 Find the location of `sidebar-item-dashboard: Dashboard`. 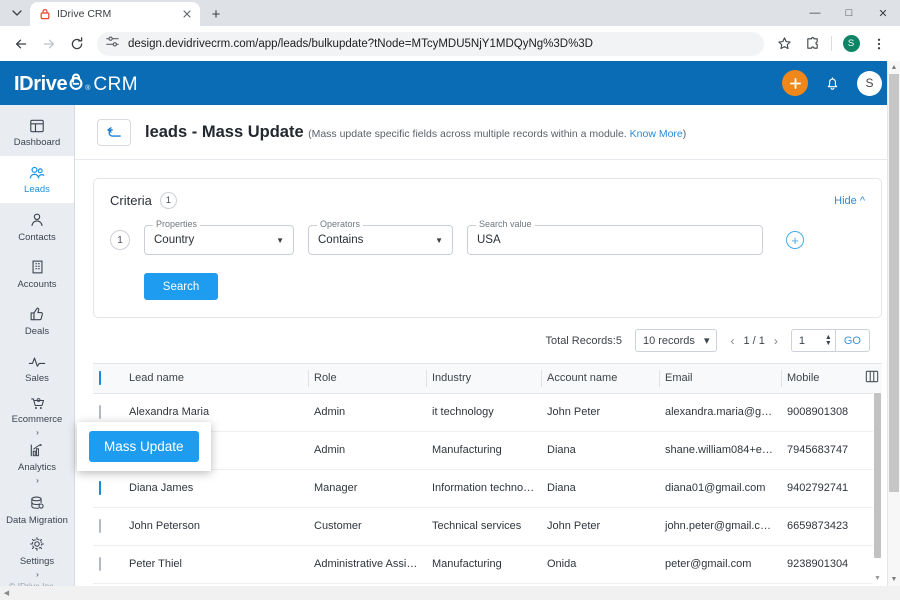

sidebar-item-dashboard: Dashboard is located at coordinates (37, 132).